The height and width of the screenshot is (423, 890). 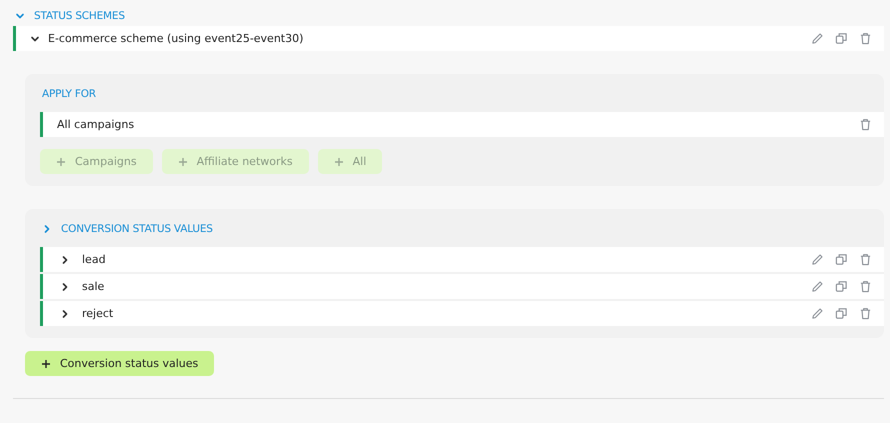 What do you see at coordinates (462, 259) in the screenshot?
I see `status-value-row: lead` at bounding box center [462, 259].